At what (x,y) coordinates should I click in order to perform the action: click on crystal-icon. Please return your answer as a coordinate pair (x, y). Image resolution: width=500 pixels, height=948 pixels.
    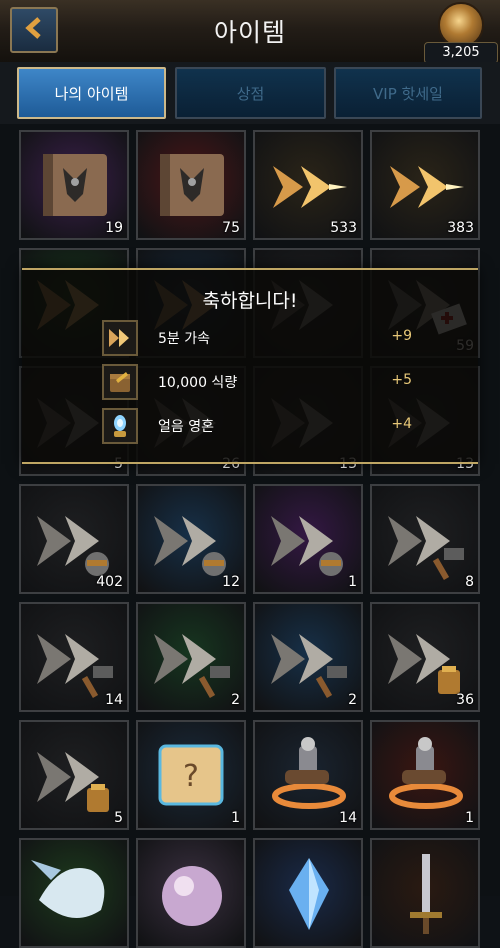
    Looking at the image, I should click on (309, 894).